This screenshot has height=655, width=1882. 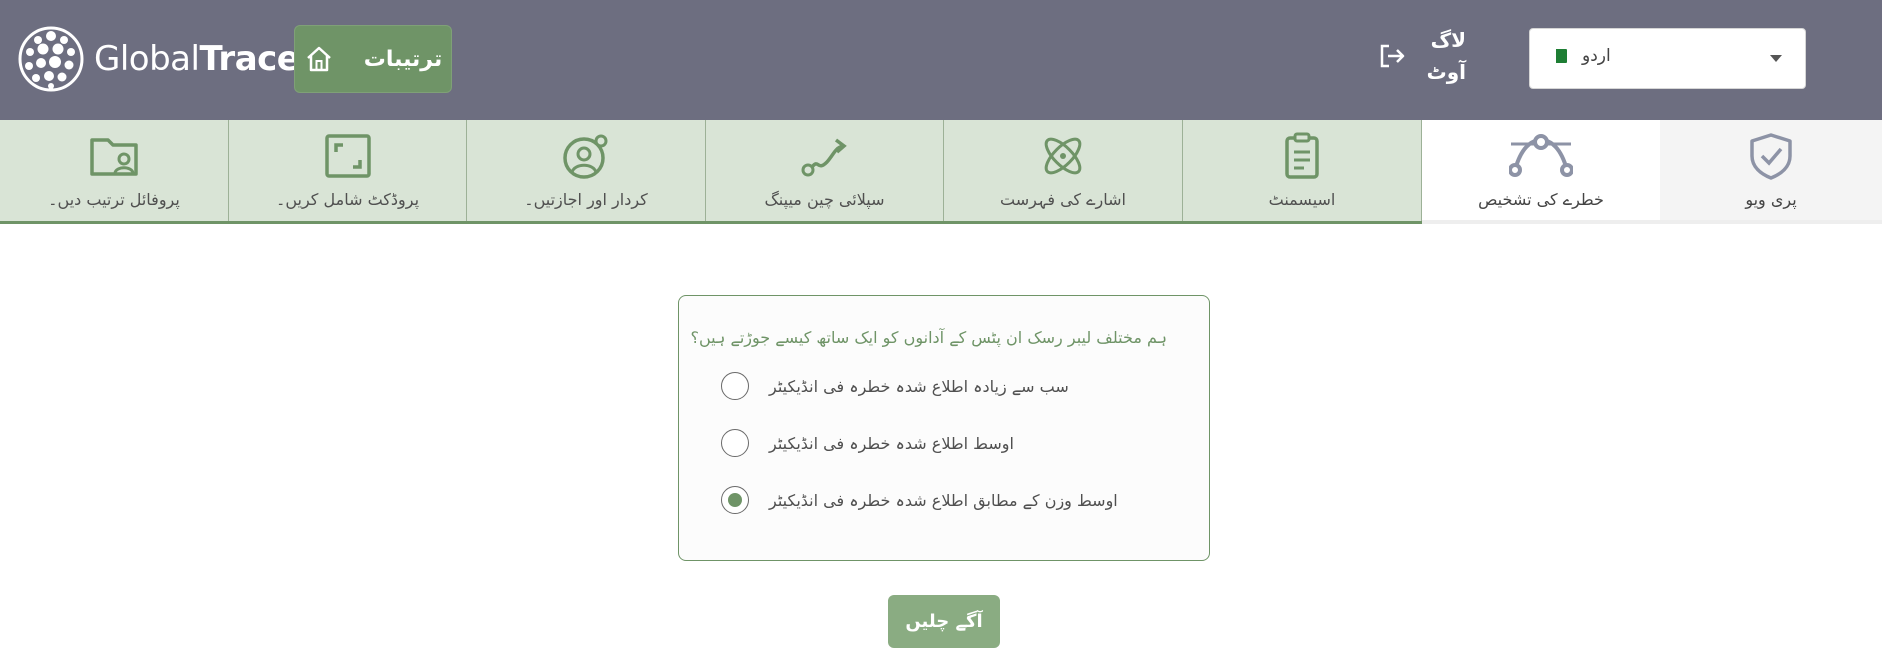 I want to click on bezier-curve-icon, so click(x=1541, y=155).